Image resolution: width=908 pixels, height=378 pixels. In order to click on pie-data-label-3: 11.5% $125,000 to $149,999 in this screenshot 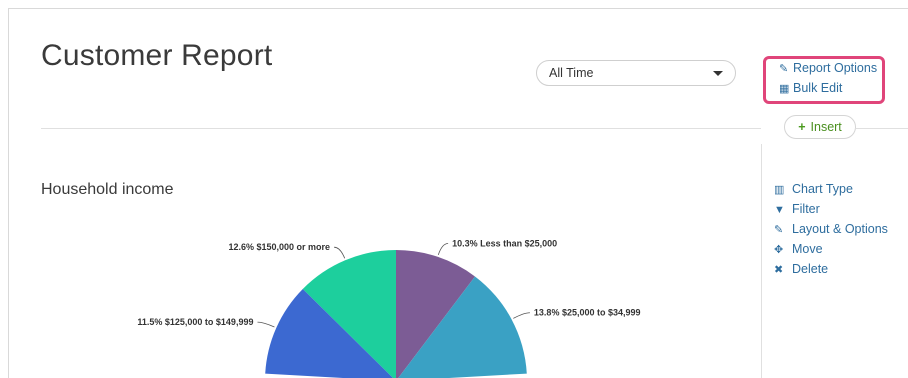, I will do `click(195, 322)`.